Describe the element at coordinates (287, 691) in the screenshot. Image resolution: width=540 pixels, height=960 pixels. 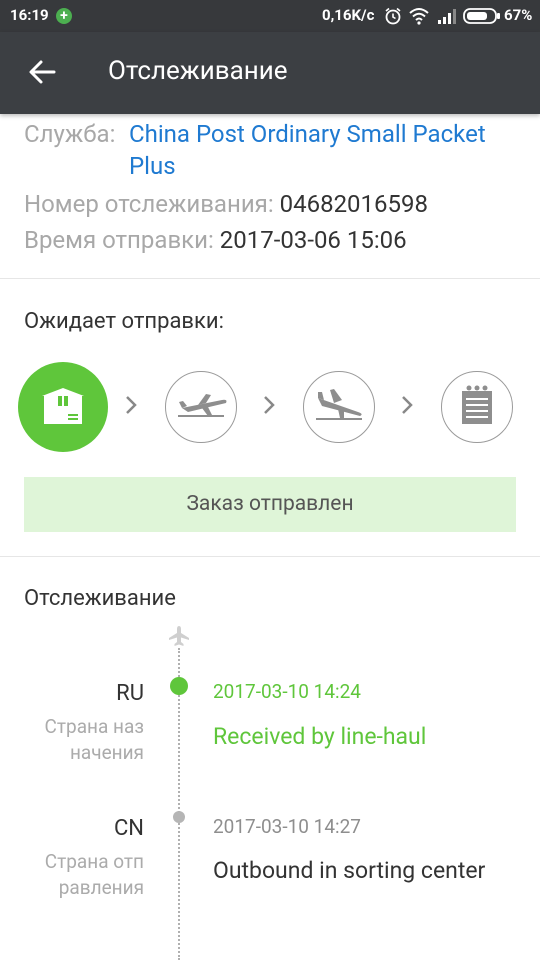
I see `event-time: 2017-03-10 14:24` at that location.